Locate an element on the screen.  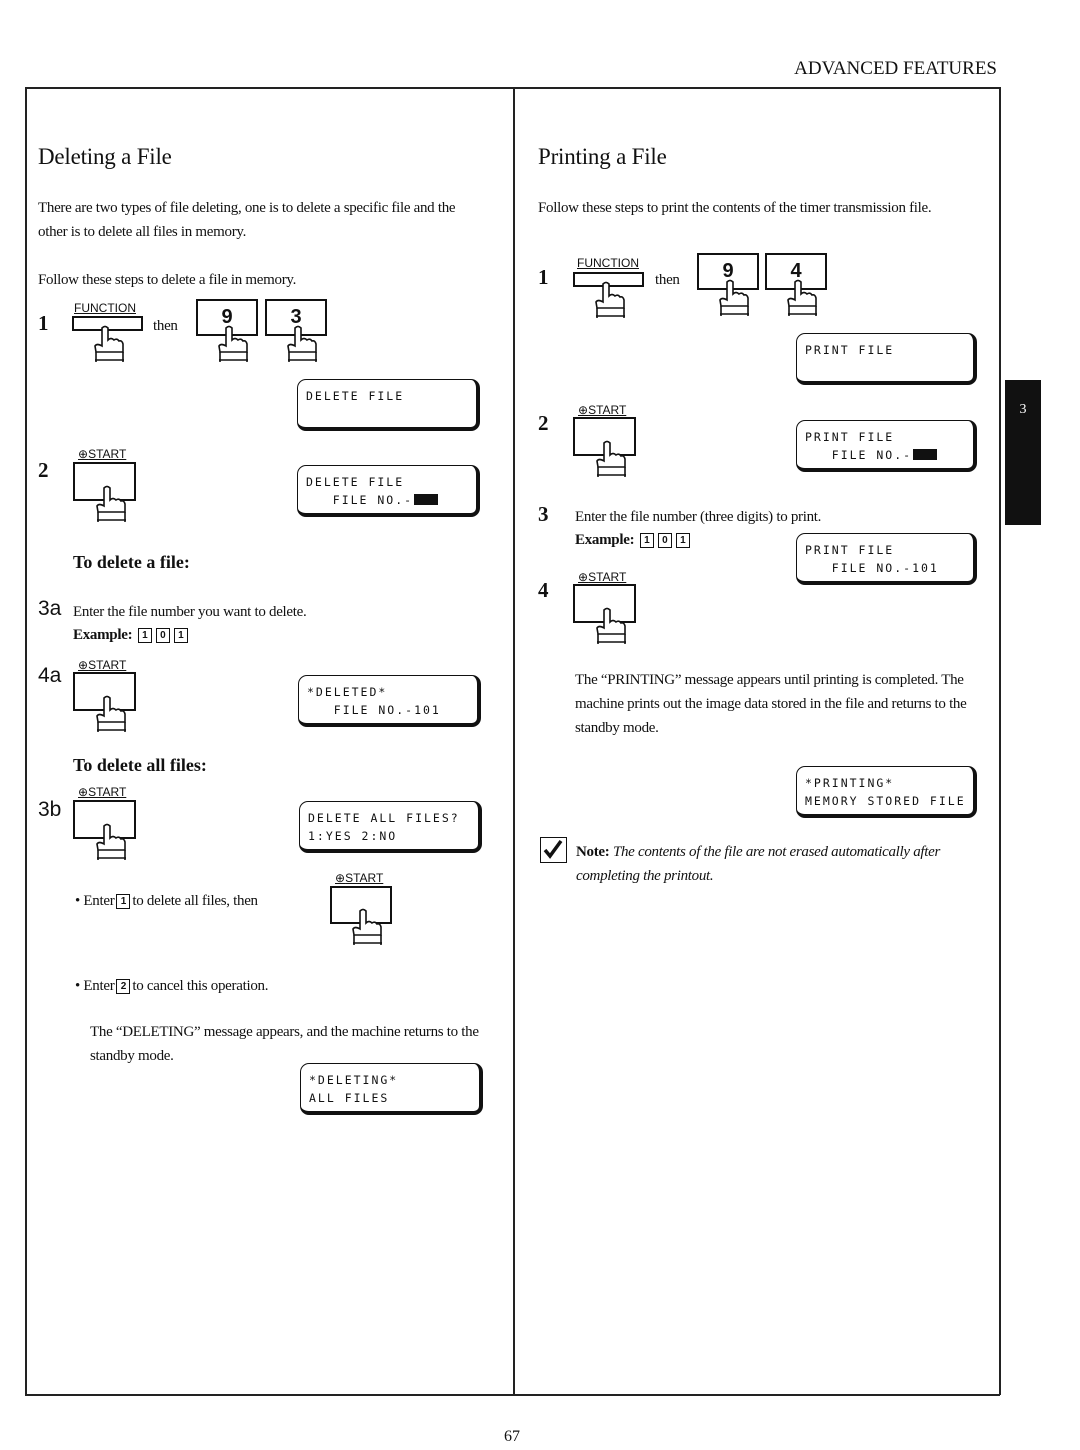
left-rule is located at coordinates (26, 741).